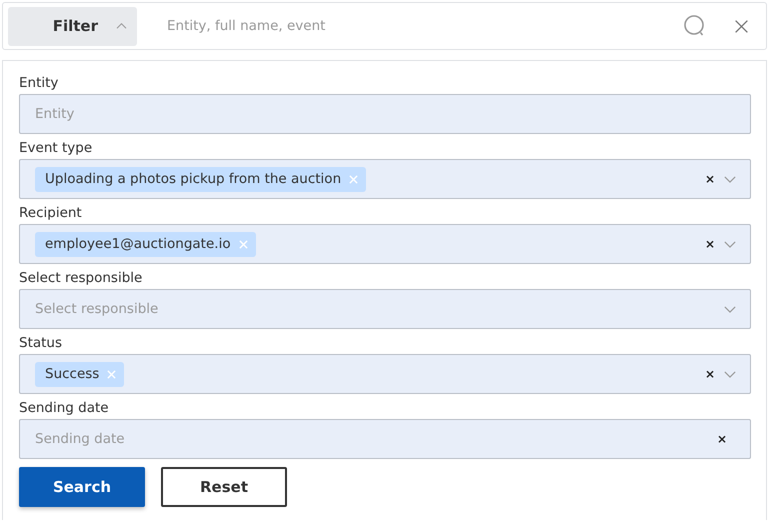  What do you see at coordinates (385, 114) in the screenshot?
I see `input-field: Entity` at bounding box center [385, 114].